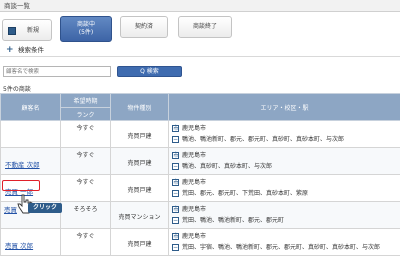  What do you see at coordinates (139, 107) in the screenshot?
I see `header-type: 物件種別` at bounding box center [139, 107].